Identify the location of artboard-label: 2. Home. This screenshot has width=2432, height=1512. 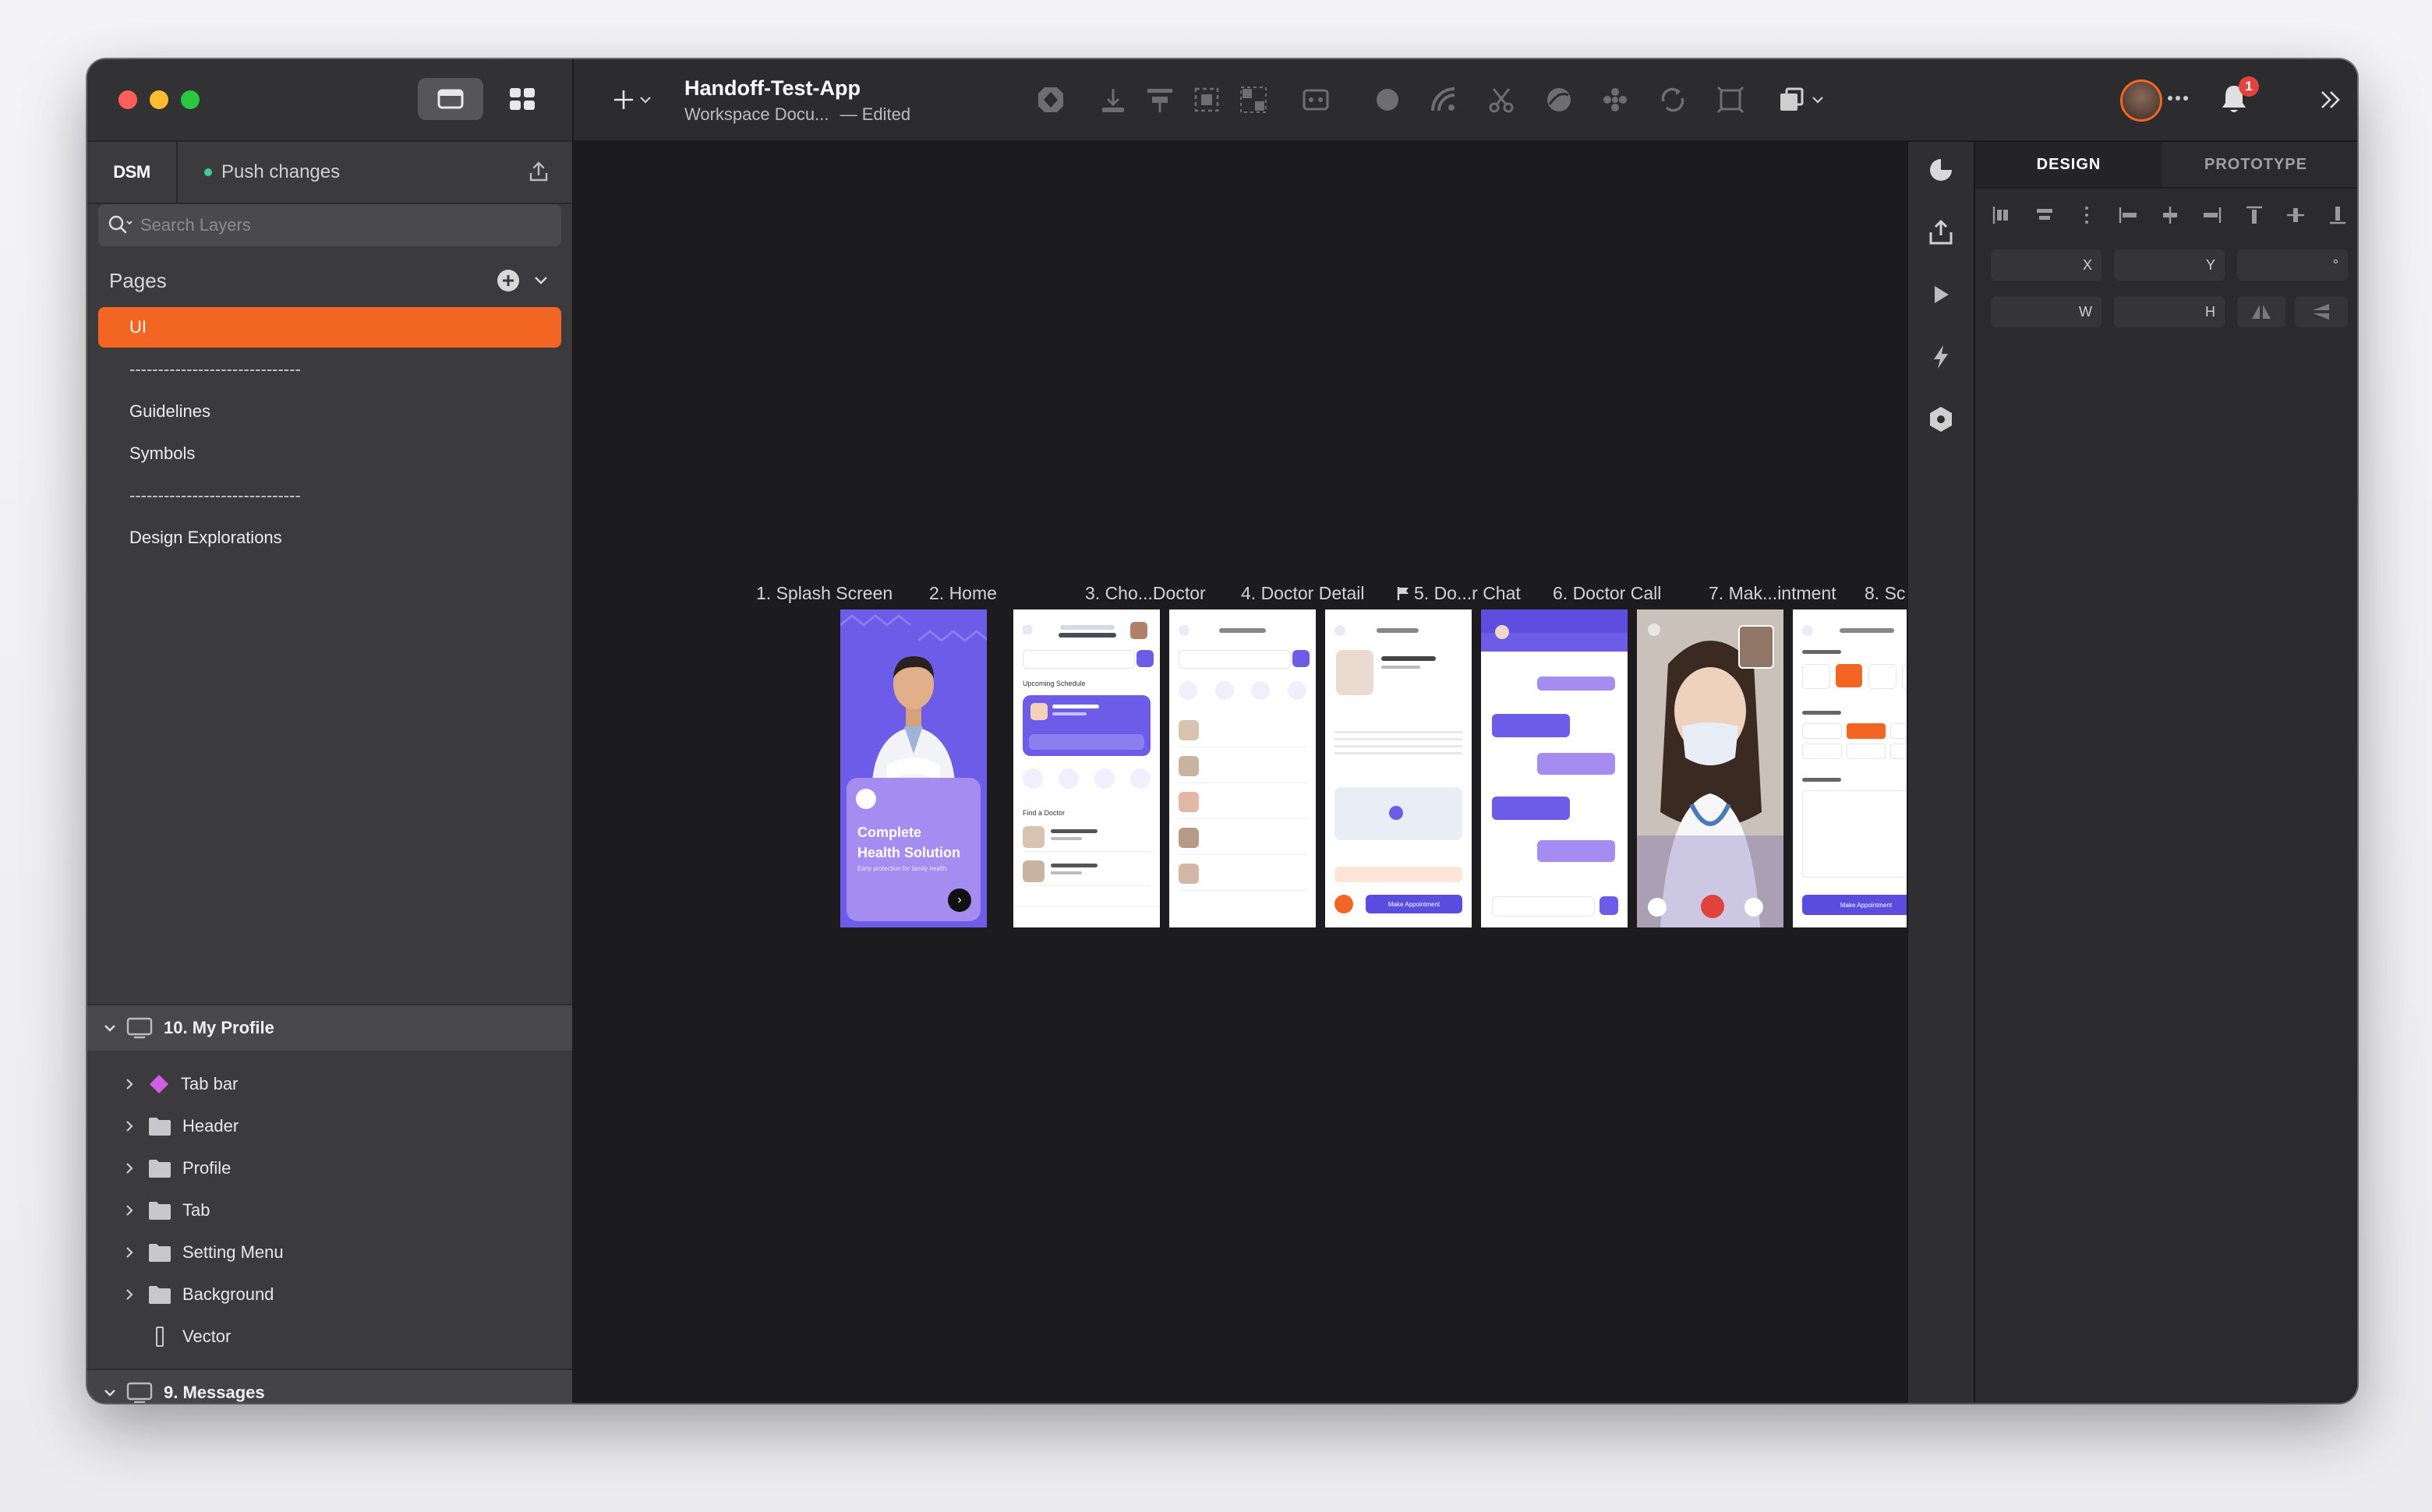
(963, 593).